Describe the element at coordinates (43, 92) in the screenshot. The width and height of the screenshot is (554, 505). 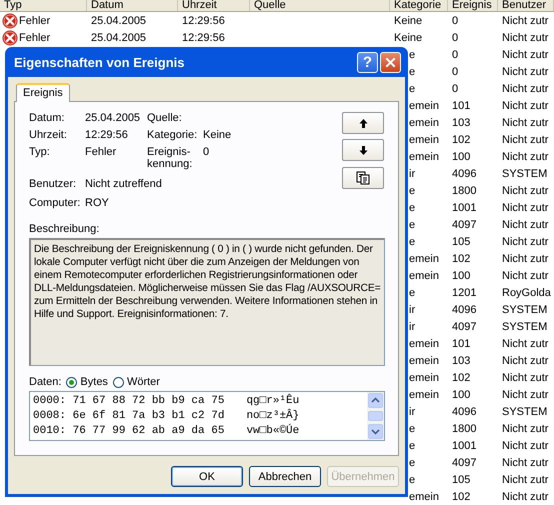
I see `tab: Ereignis` at that location.